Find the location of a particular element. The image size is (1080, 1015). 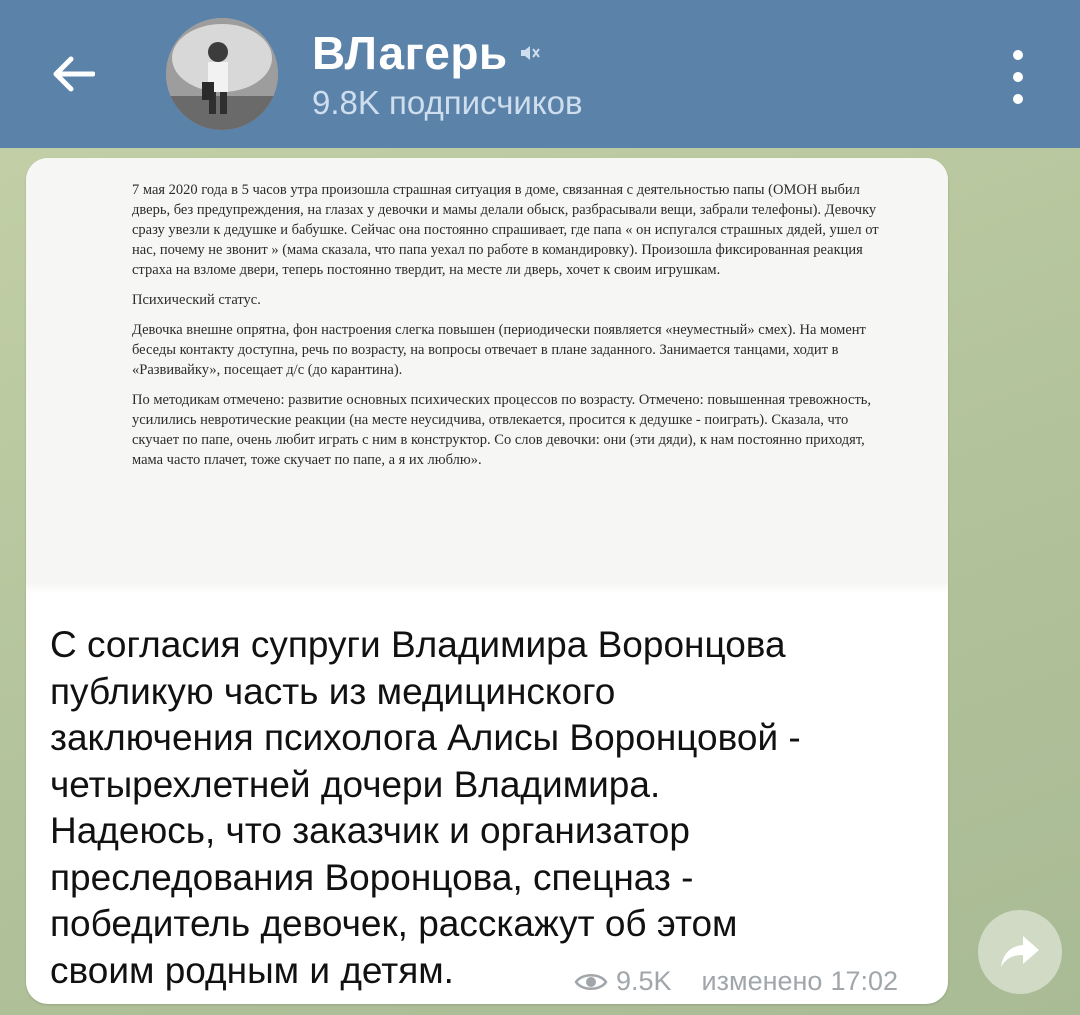

eye-icon is located at coordinates (591, 981).